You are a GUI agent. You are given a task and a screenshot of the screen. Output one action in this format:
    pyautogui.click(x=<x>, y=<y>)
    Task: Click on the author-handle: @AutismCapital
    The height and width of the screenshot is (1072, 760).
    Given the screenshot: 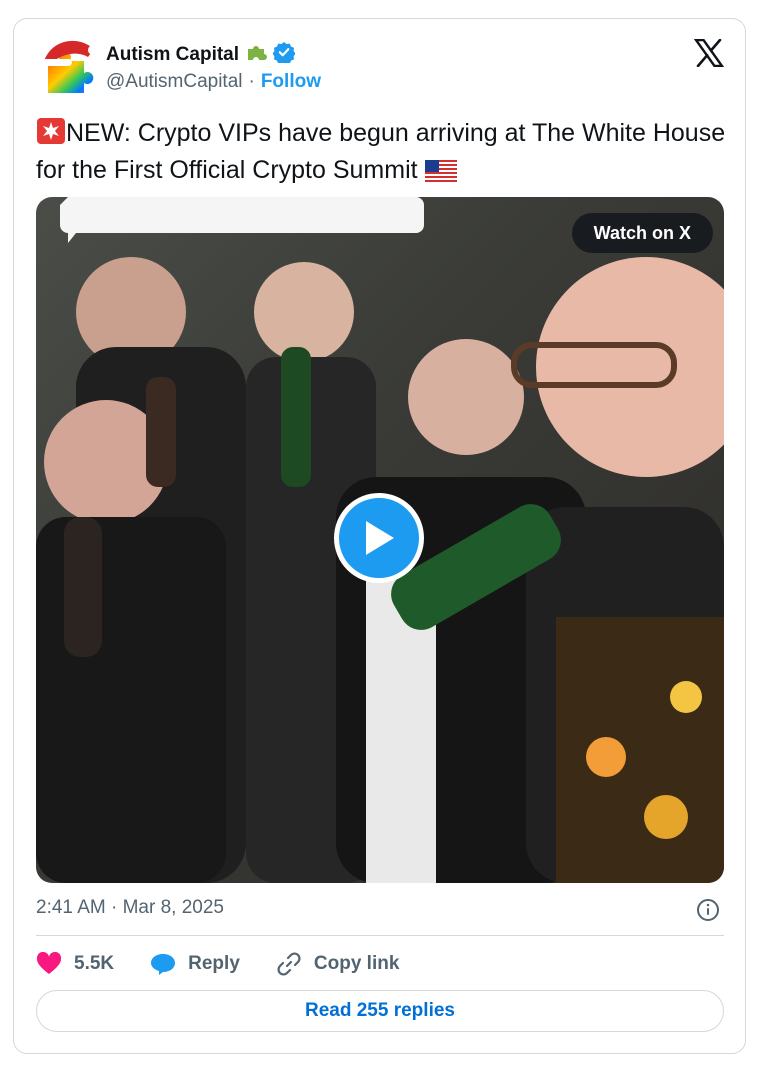 What is the action you would take?
    pyautogui.click(x=174, y=82)
    